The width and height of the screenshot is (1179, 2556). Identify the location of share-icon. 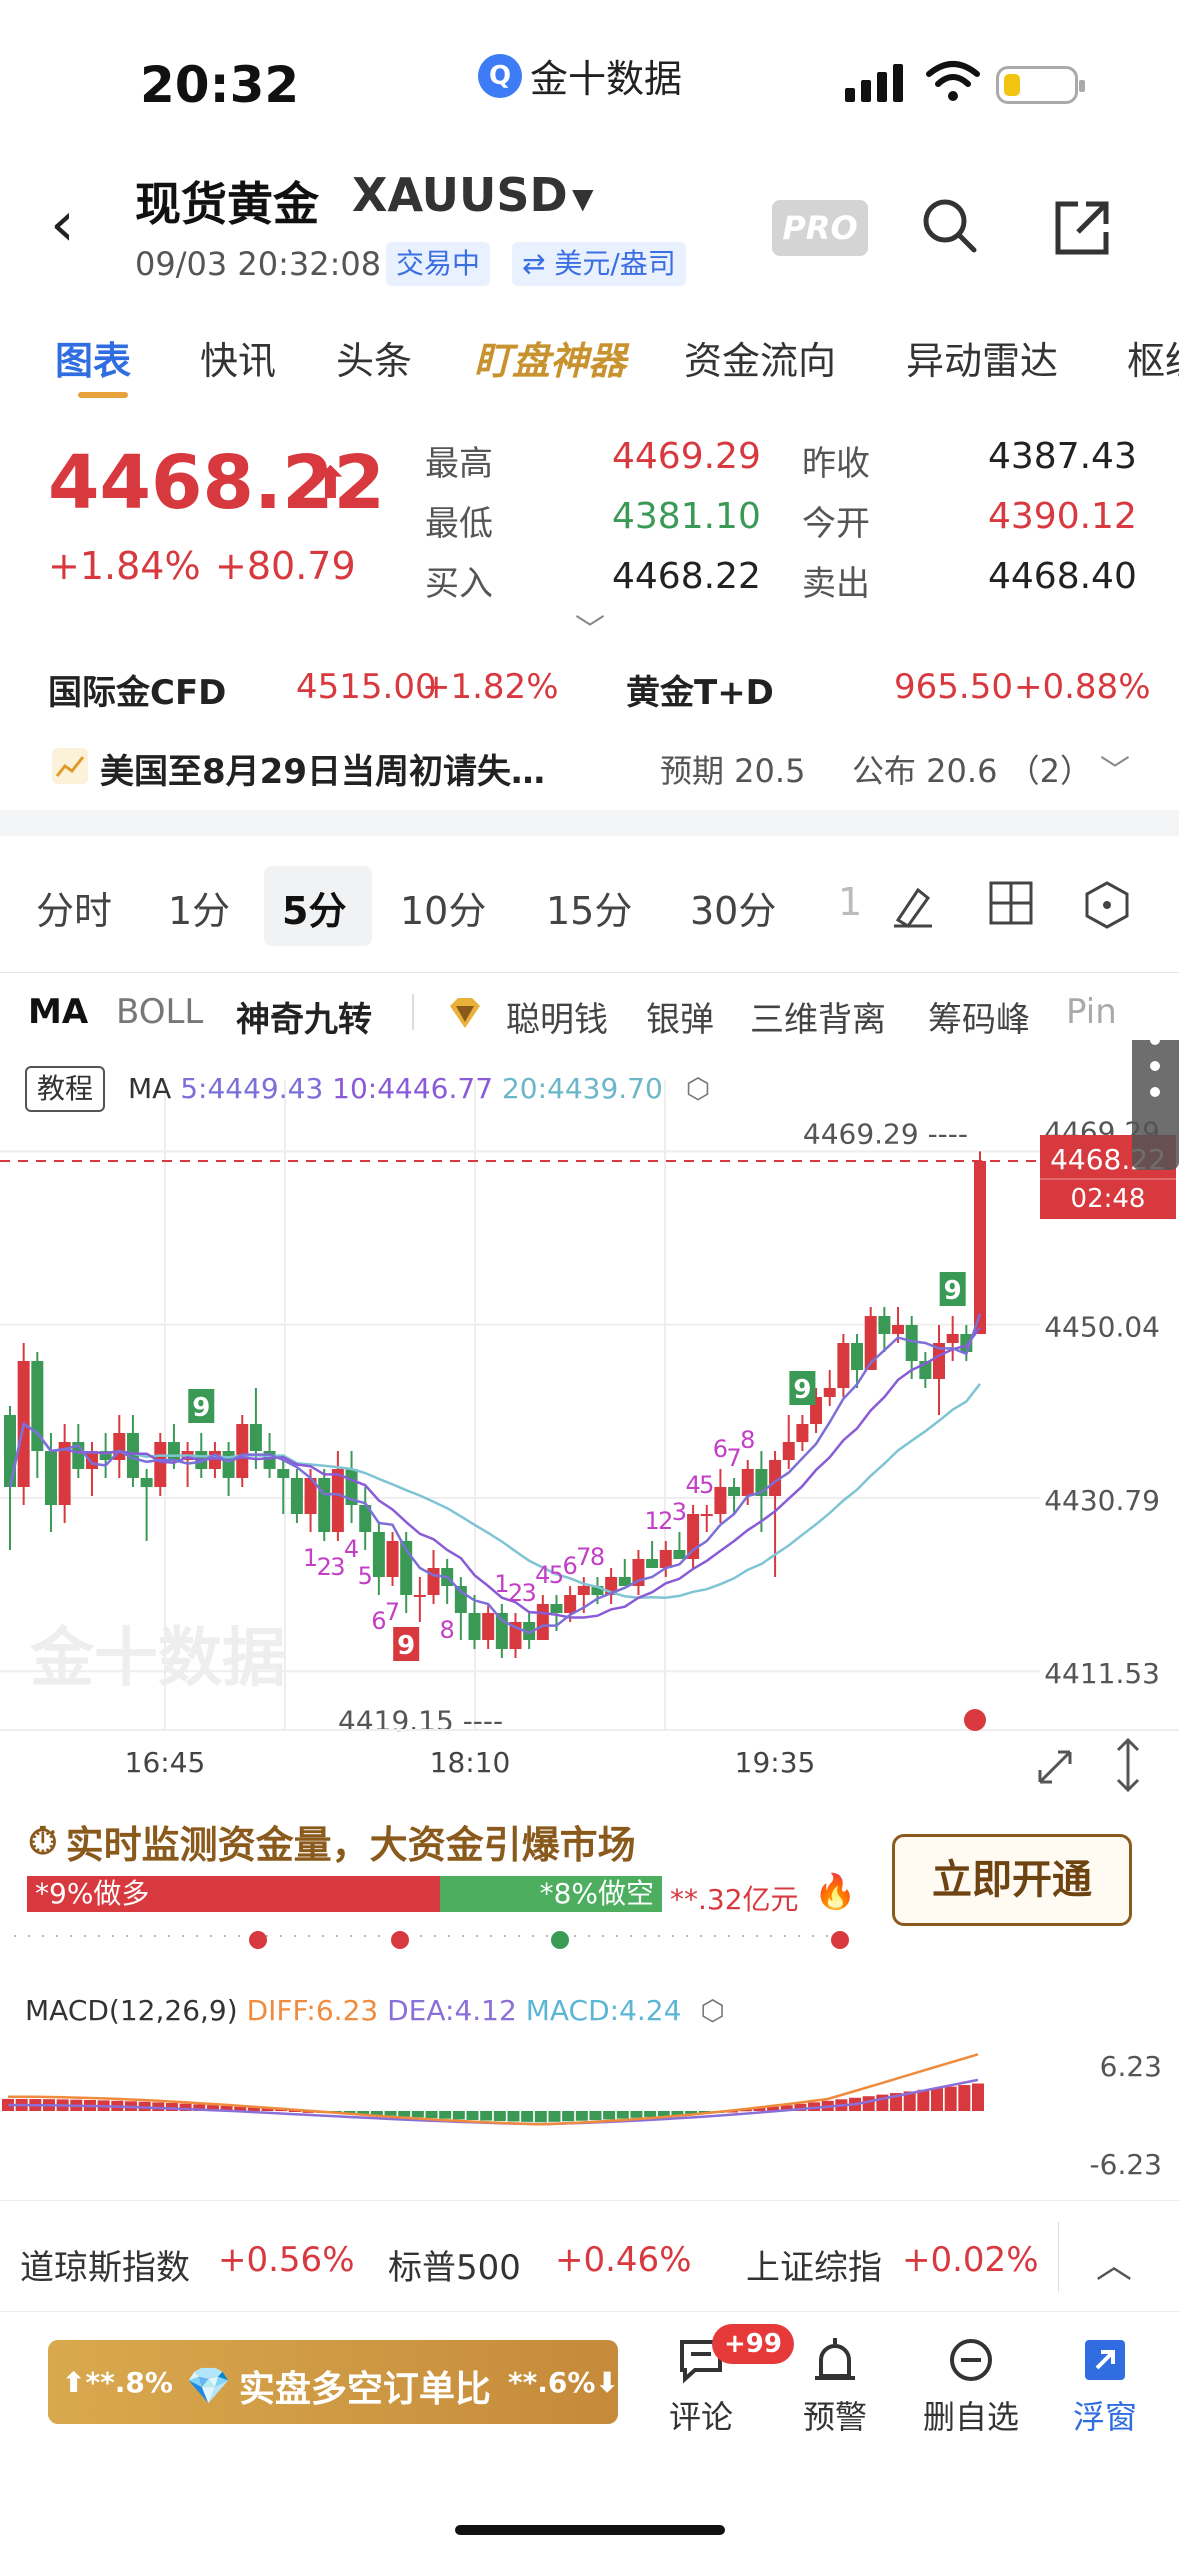
(1082, 228).